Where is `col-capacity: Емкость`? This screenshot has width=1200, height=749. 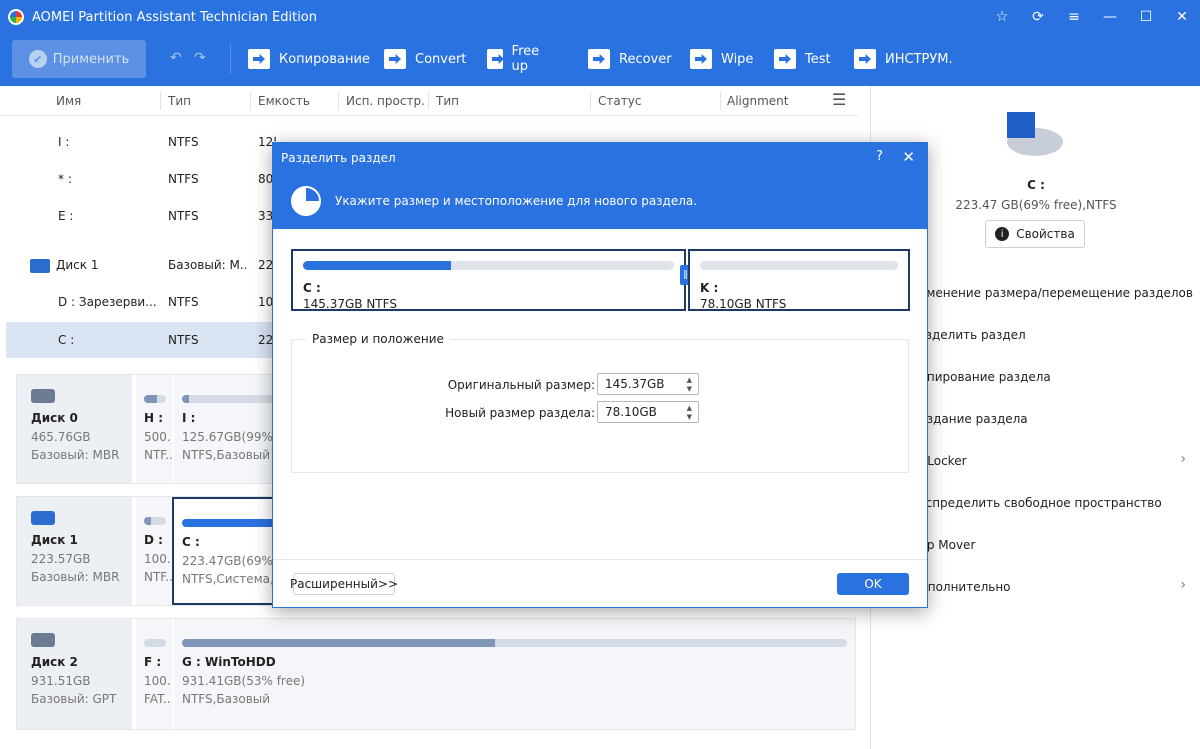 col-capacity: Емкость is located at coordinates (284, 101).